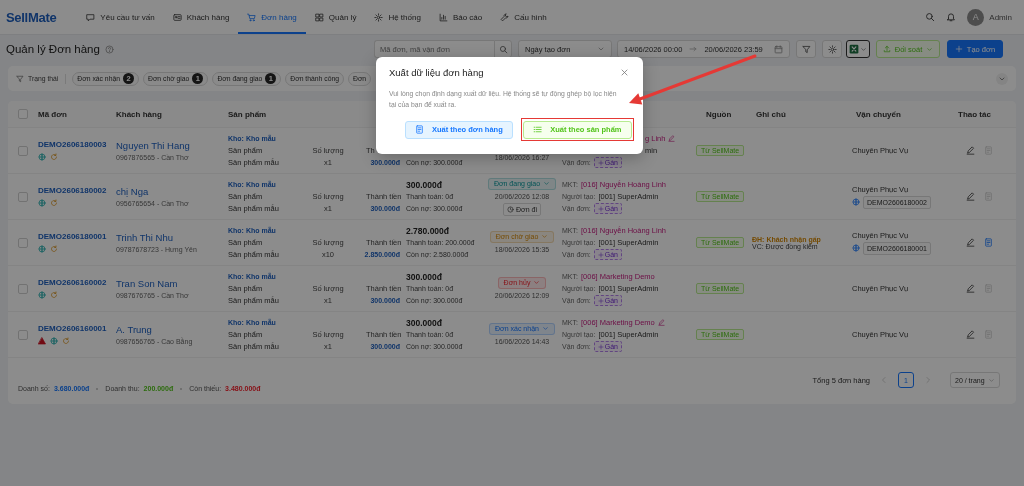 This screenshot has height=486, width=1024. I want to click on search-button, so click(503, 49).